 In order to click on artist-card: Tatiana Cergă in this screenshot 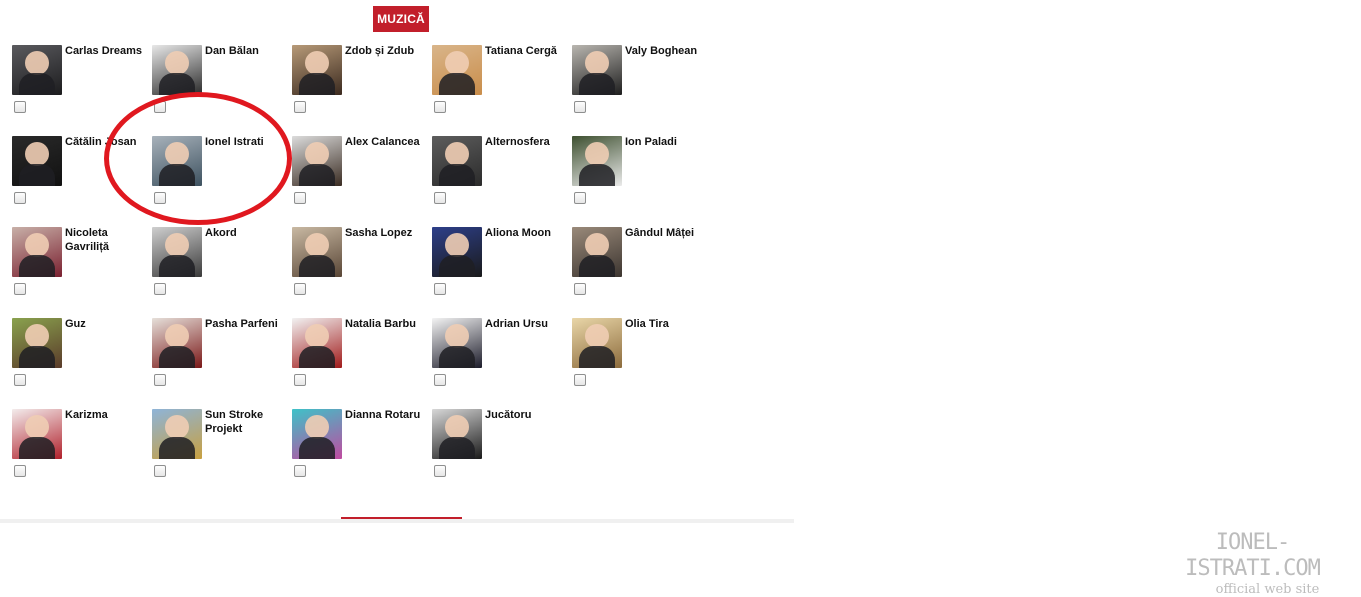, I will do `click(502, 90)`.